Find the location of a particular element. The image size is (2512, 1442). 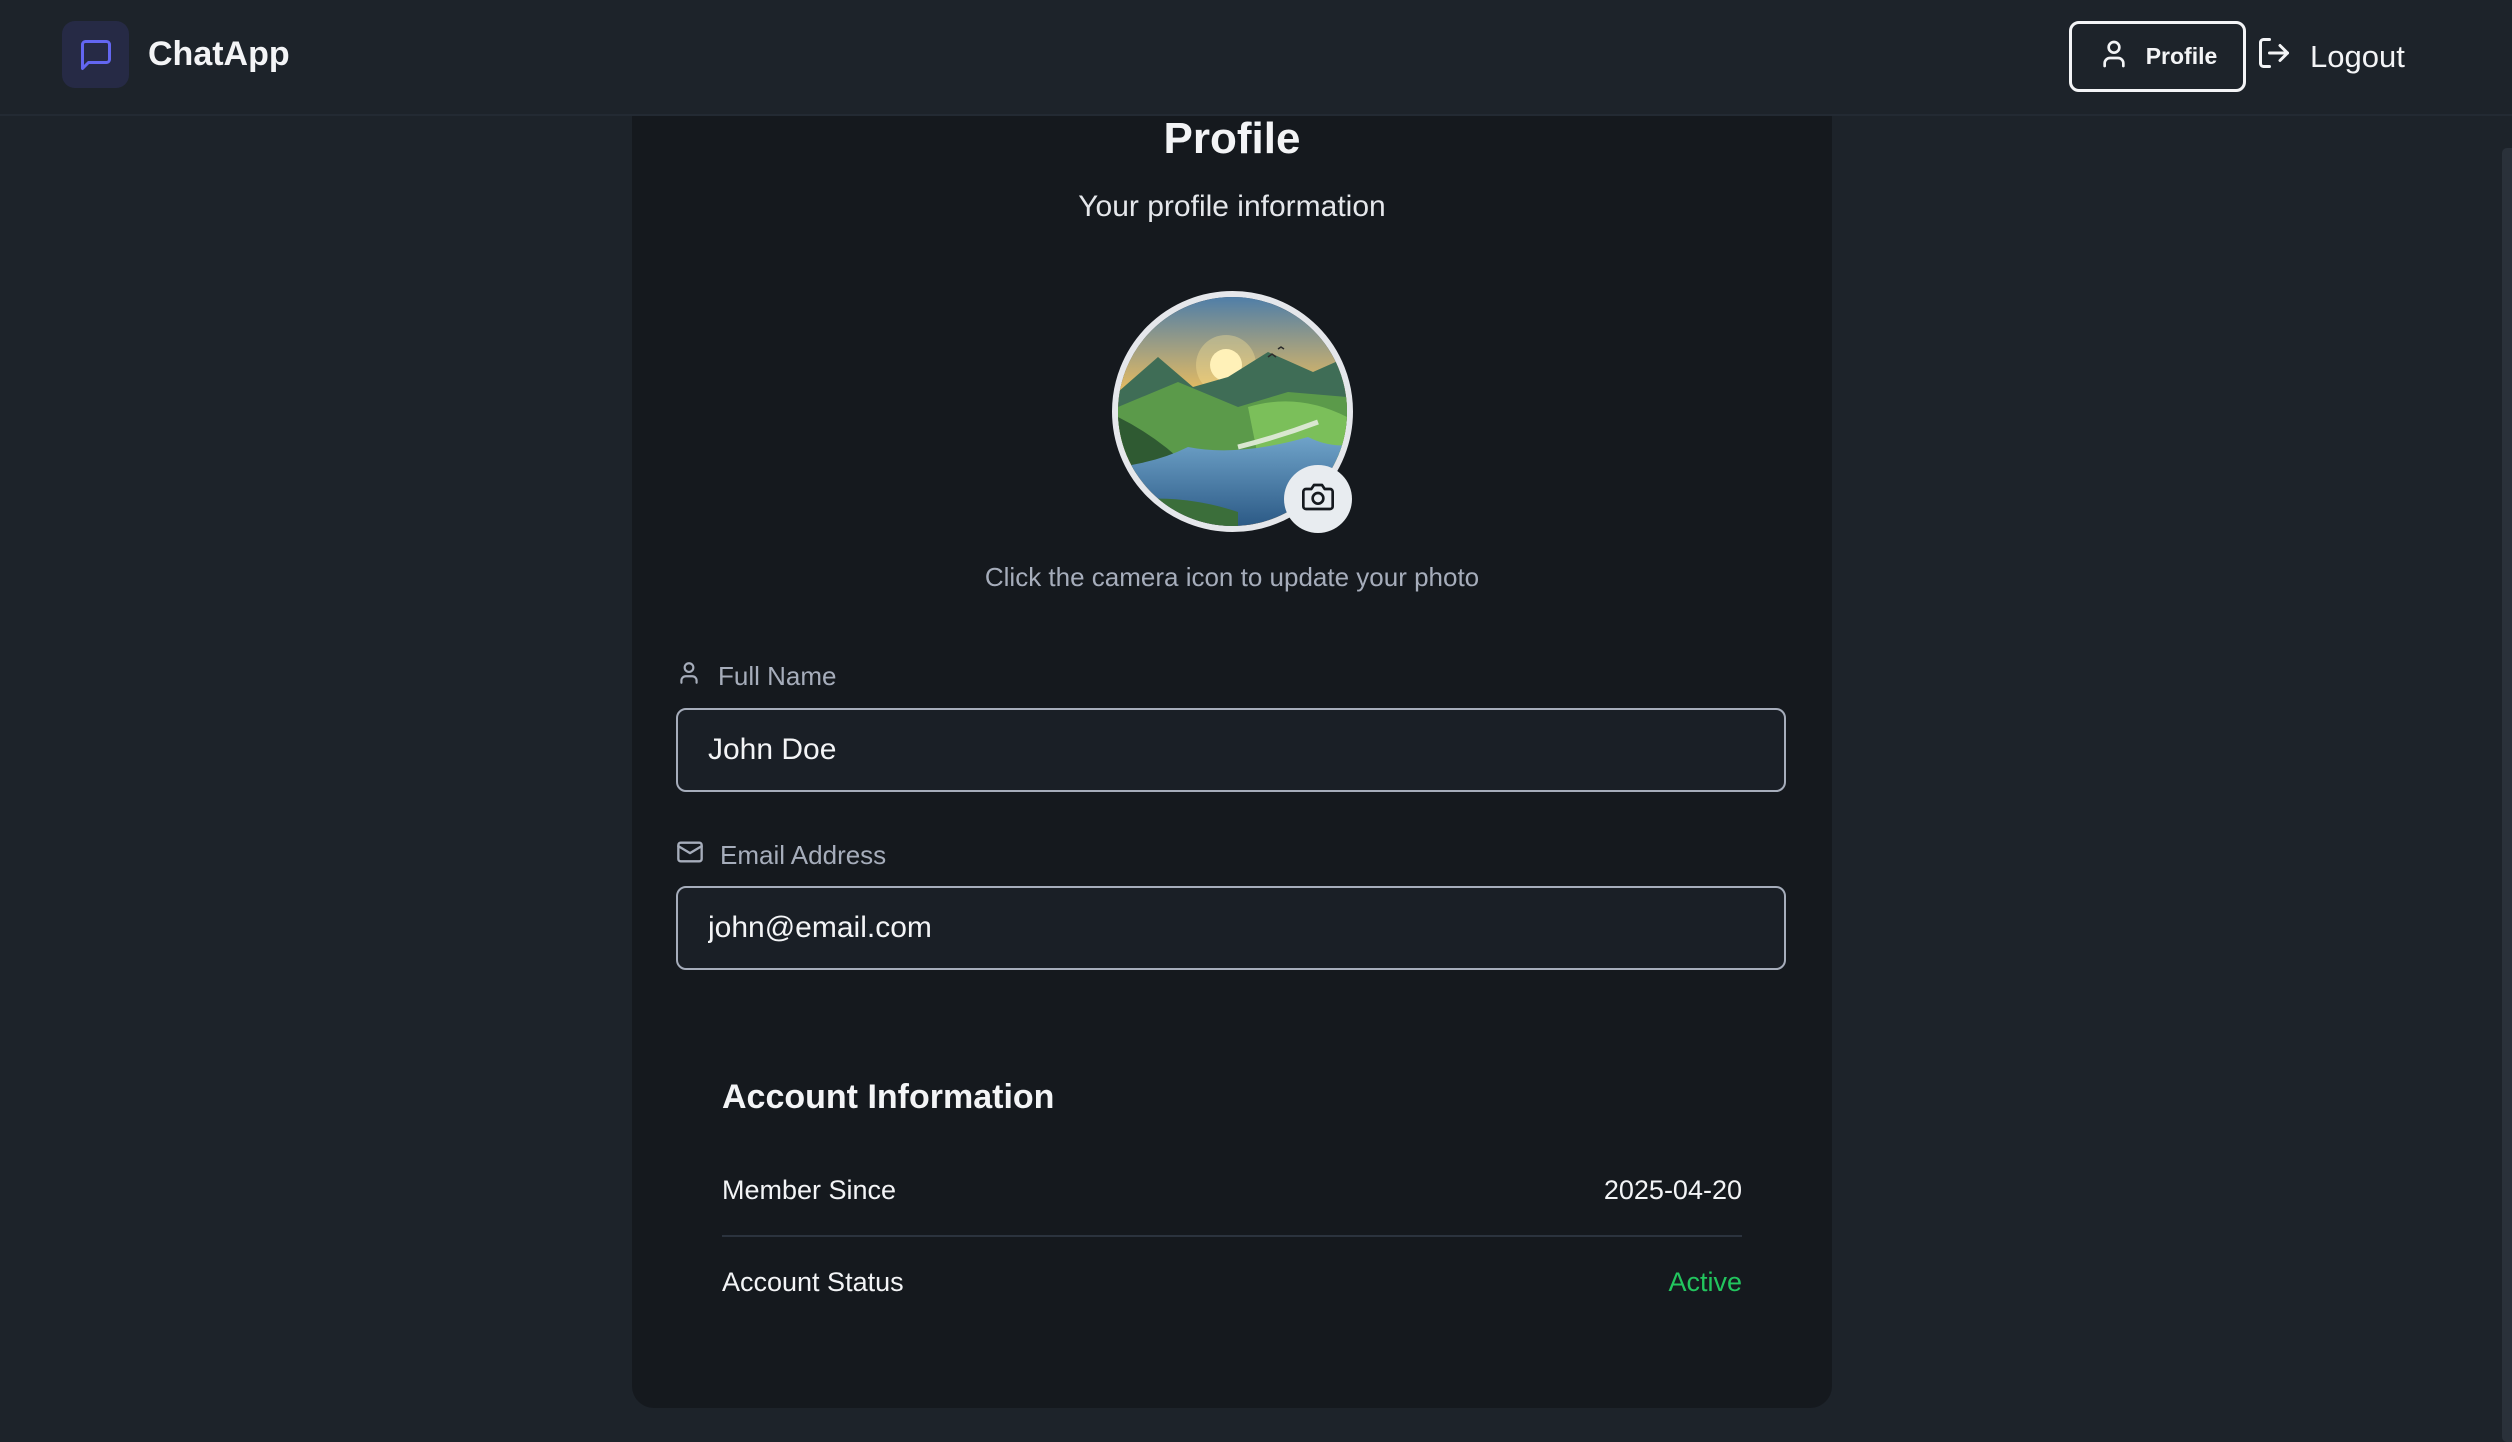

account-status-badge: Active is located at coordinates (1705, 1281).